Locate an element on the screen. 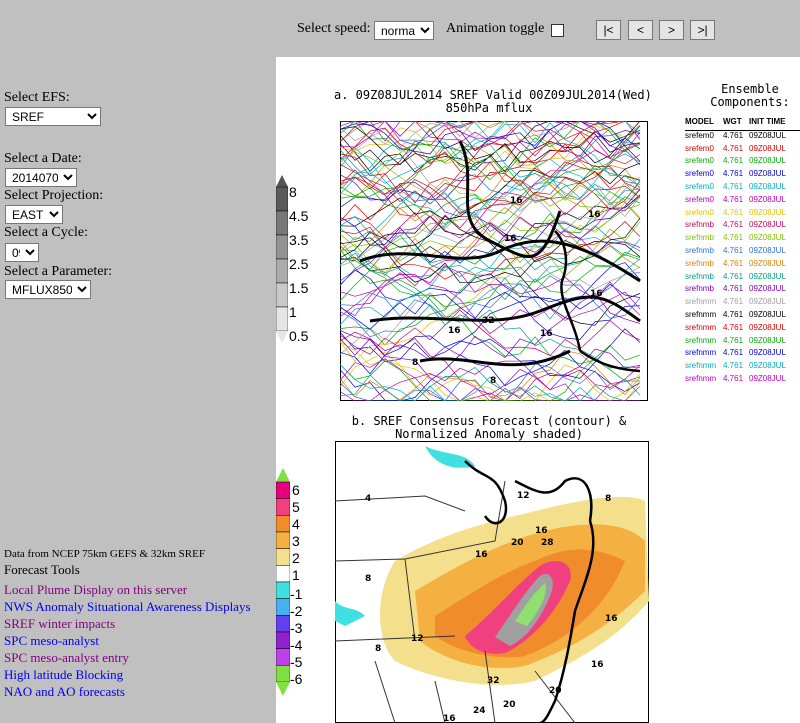 The image size is (800, 723). panel-b-tick-8: -3 is located at coordinates (296, 628).